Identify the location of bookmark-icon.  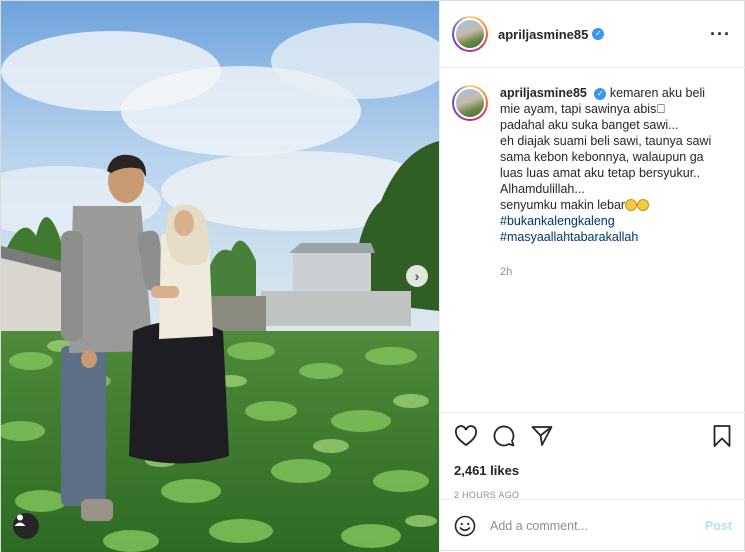
(722, 436).